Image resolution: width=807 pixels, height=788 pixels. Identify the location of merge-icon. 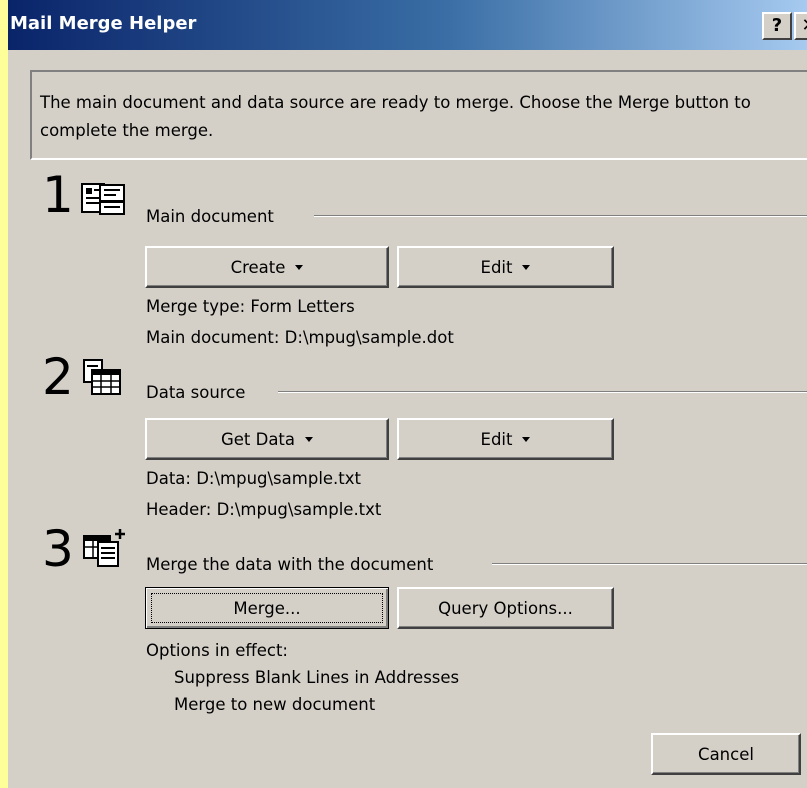
(104, 548).